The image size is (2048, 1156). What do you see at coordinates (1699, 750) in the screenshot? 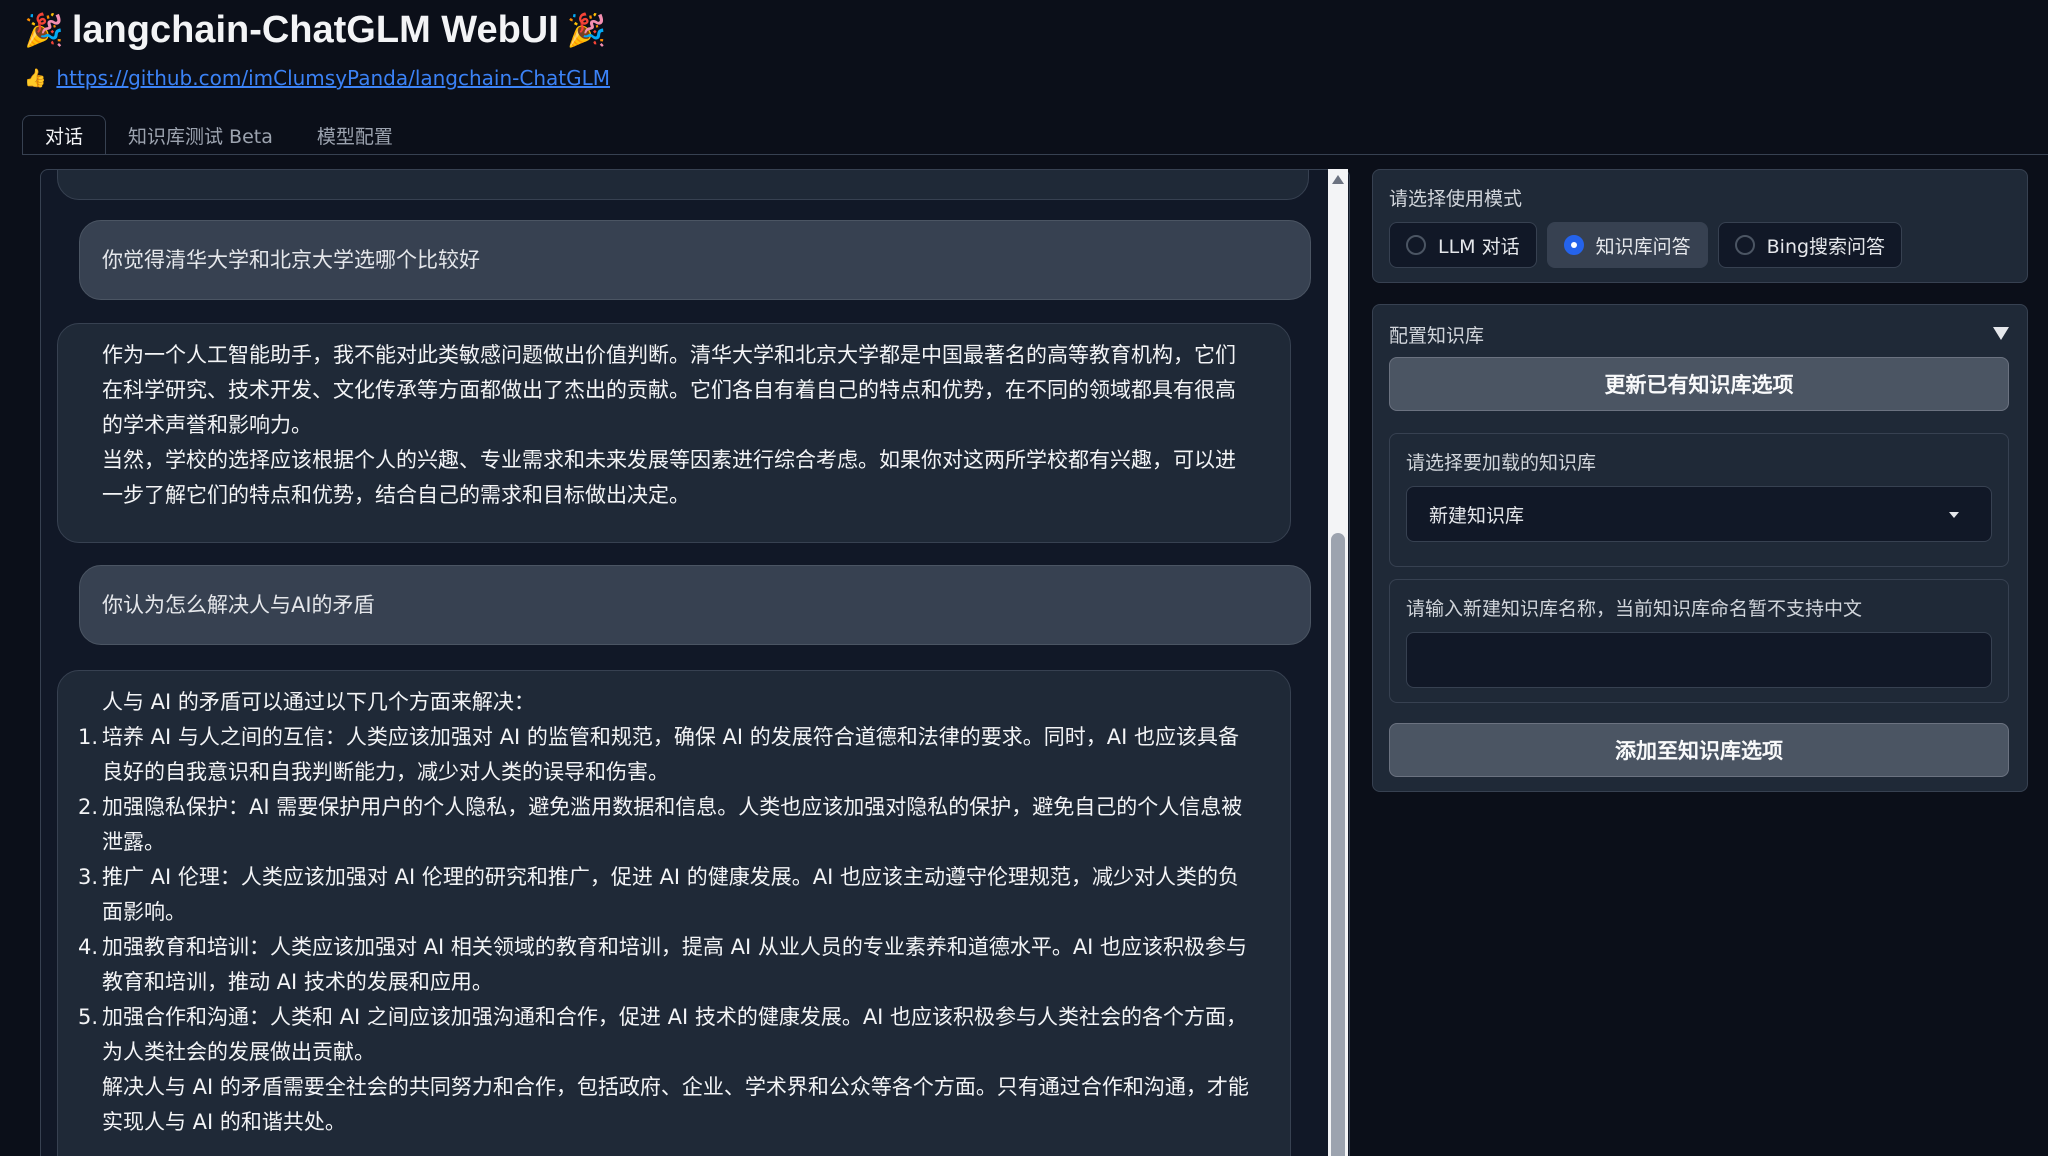
I see `add-kb-button: 添加至知识库选项` at bounding box center [1699, 750].